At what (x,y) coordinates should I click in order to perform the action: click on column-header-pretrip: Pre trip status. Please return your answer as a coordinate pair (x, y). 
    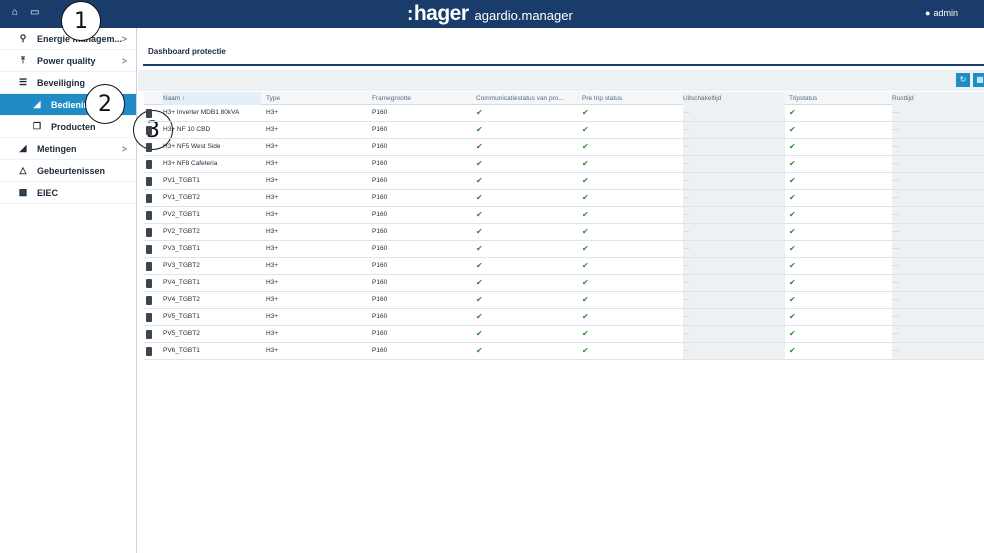
    Looking at the image, I should click on (632, 98).